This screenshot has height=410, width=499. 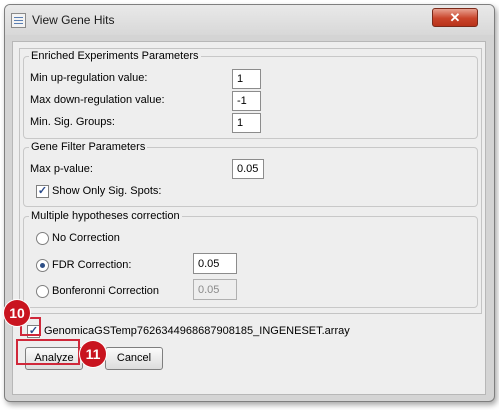 I want to click on bonferonni-correction-label: Bonferonni Correction, so click(x=106, y=291).